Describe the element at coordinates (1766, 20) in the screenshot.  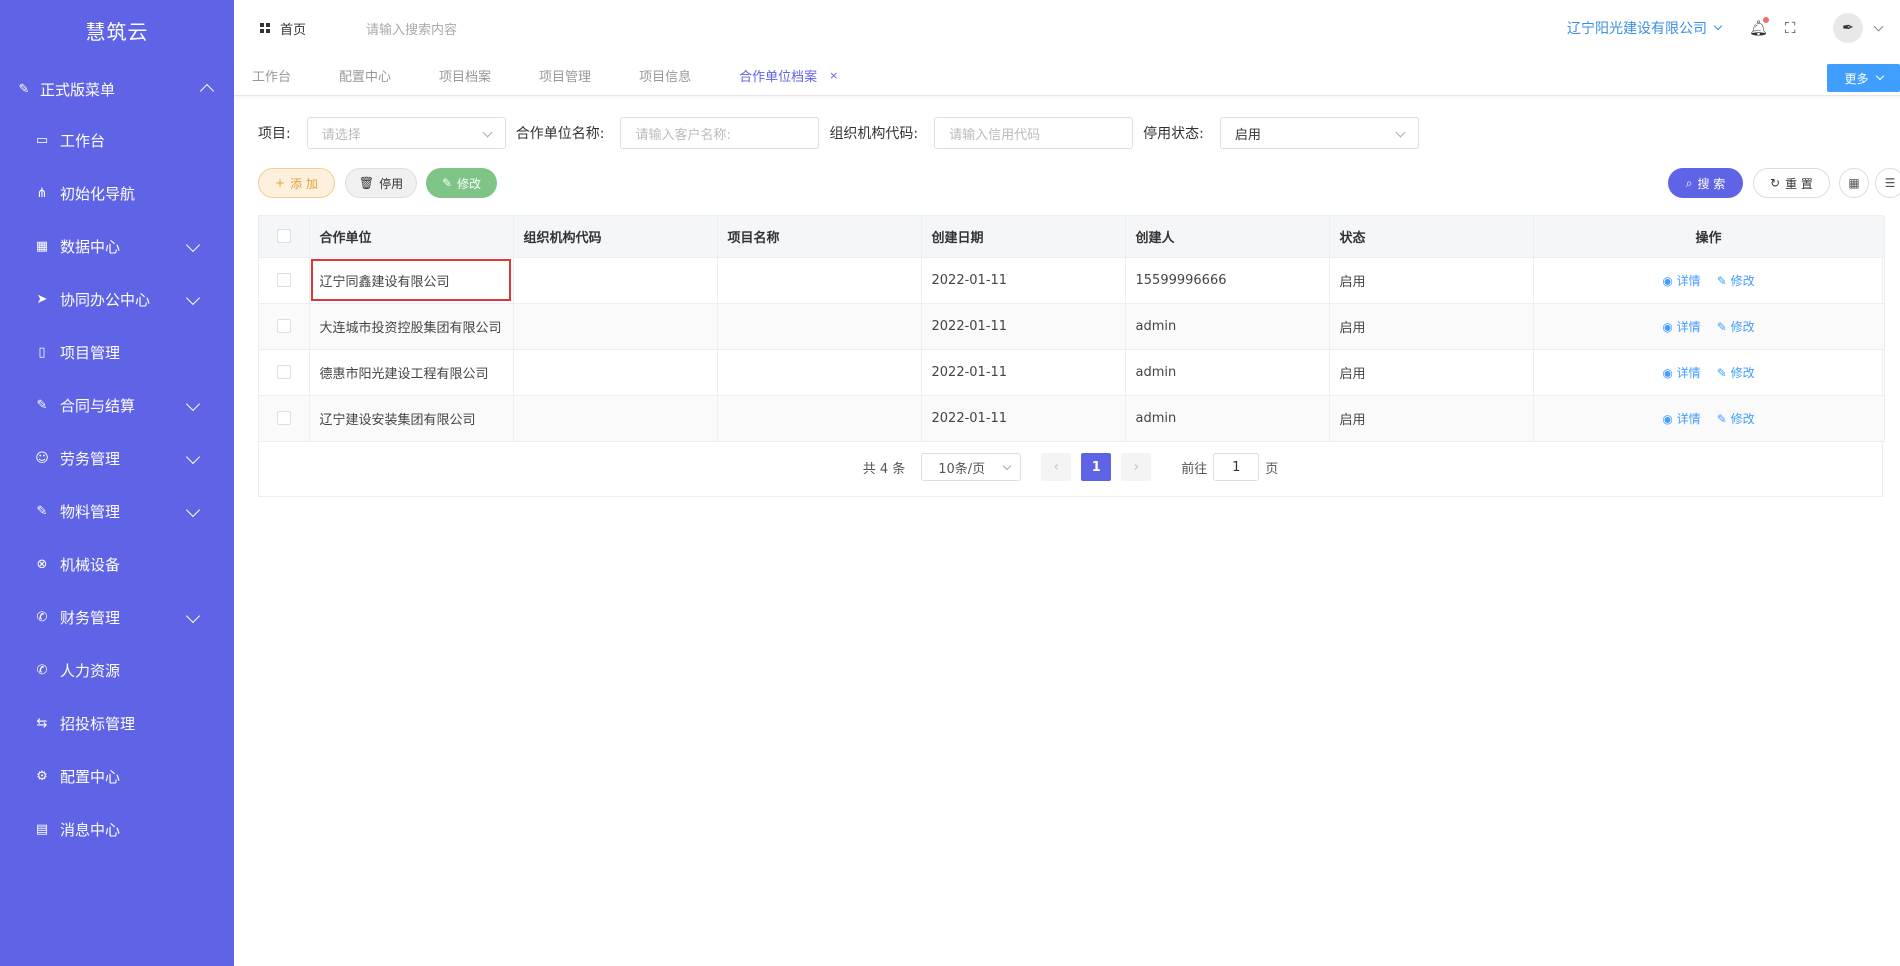
I see `notification-dot` at that location.